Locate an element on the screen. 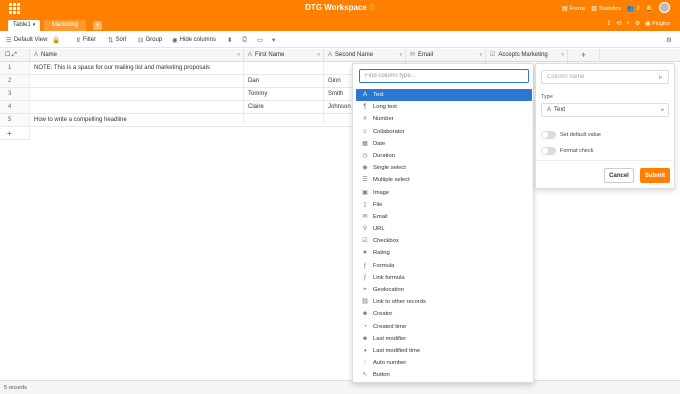 This screenshot has width=680, height=394. statistics-label: Statistics is located at coordinates (609, 8).